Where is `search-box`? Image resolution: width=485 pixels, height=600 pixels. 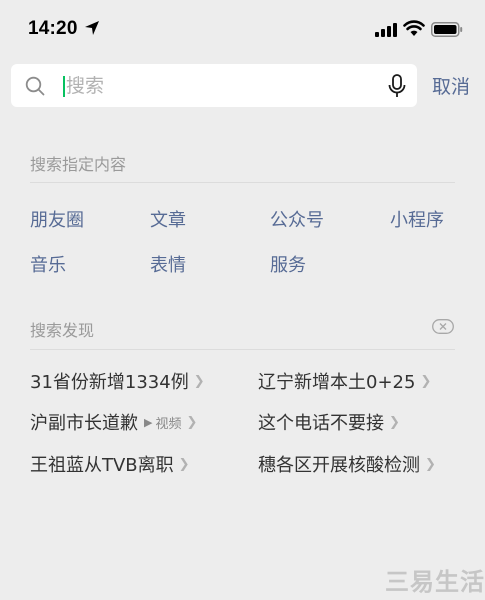
search-box is located at coordinates (214, 85).